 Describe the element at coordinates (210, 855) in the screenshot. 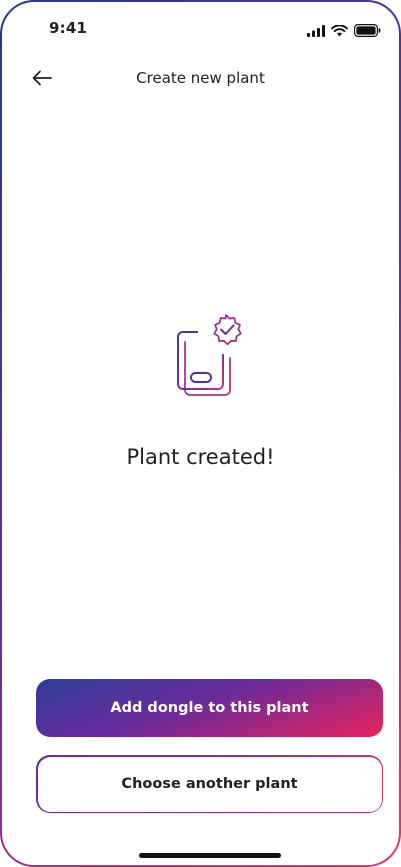

I see `home-indicator` at that location.